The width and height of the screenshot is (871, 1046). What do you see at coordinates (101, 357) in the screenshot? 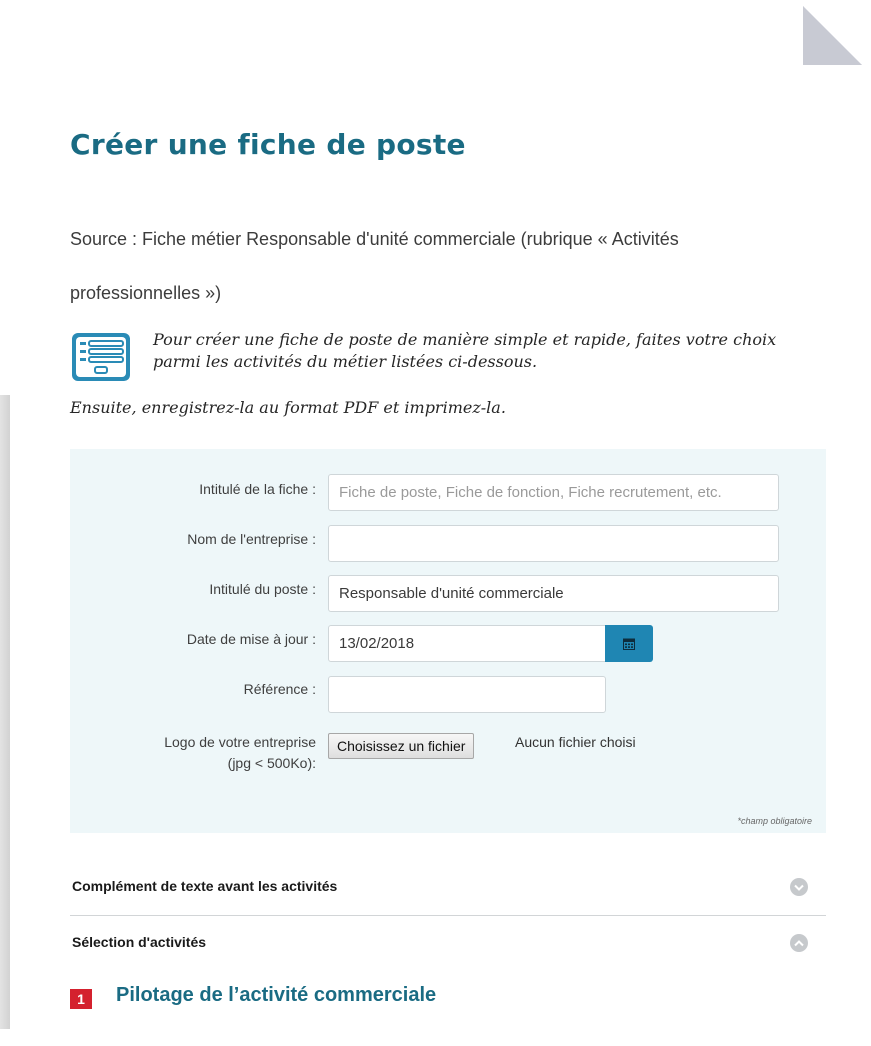
I see `document-list-icon` at bounding box center [101, 357].